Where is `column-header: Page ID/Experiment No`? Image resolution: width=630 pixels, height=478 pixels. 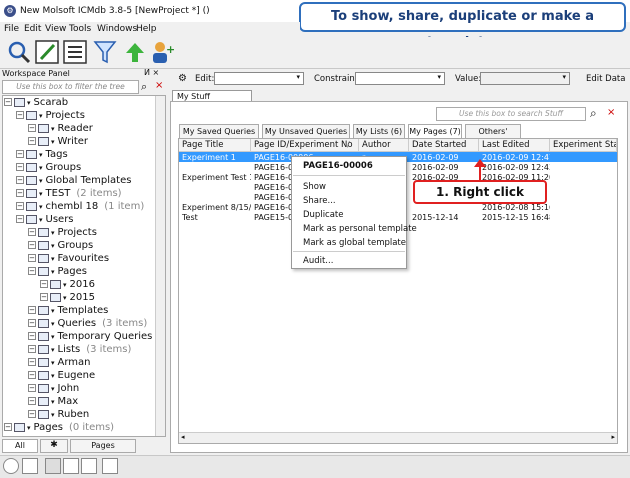
column-header: Page ID/Experiment No is located at coordinates (305, 145).